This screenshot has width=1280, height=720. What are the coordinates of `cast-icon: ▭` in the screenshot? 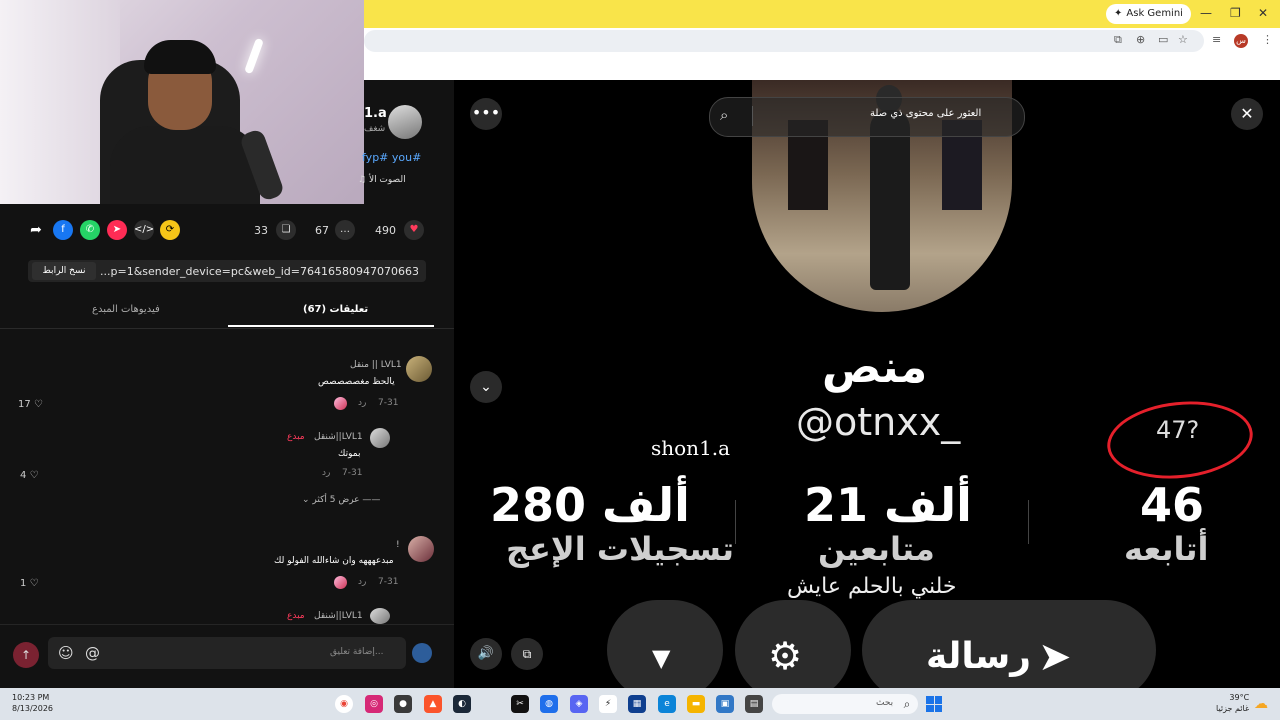 It's located at (1163, 39).